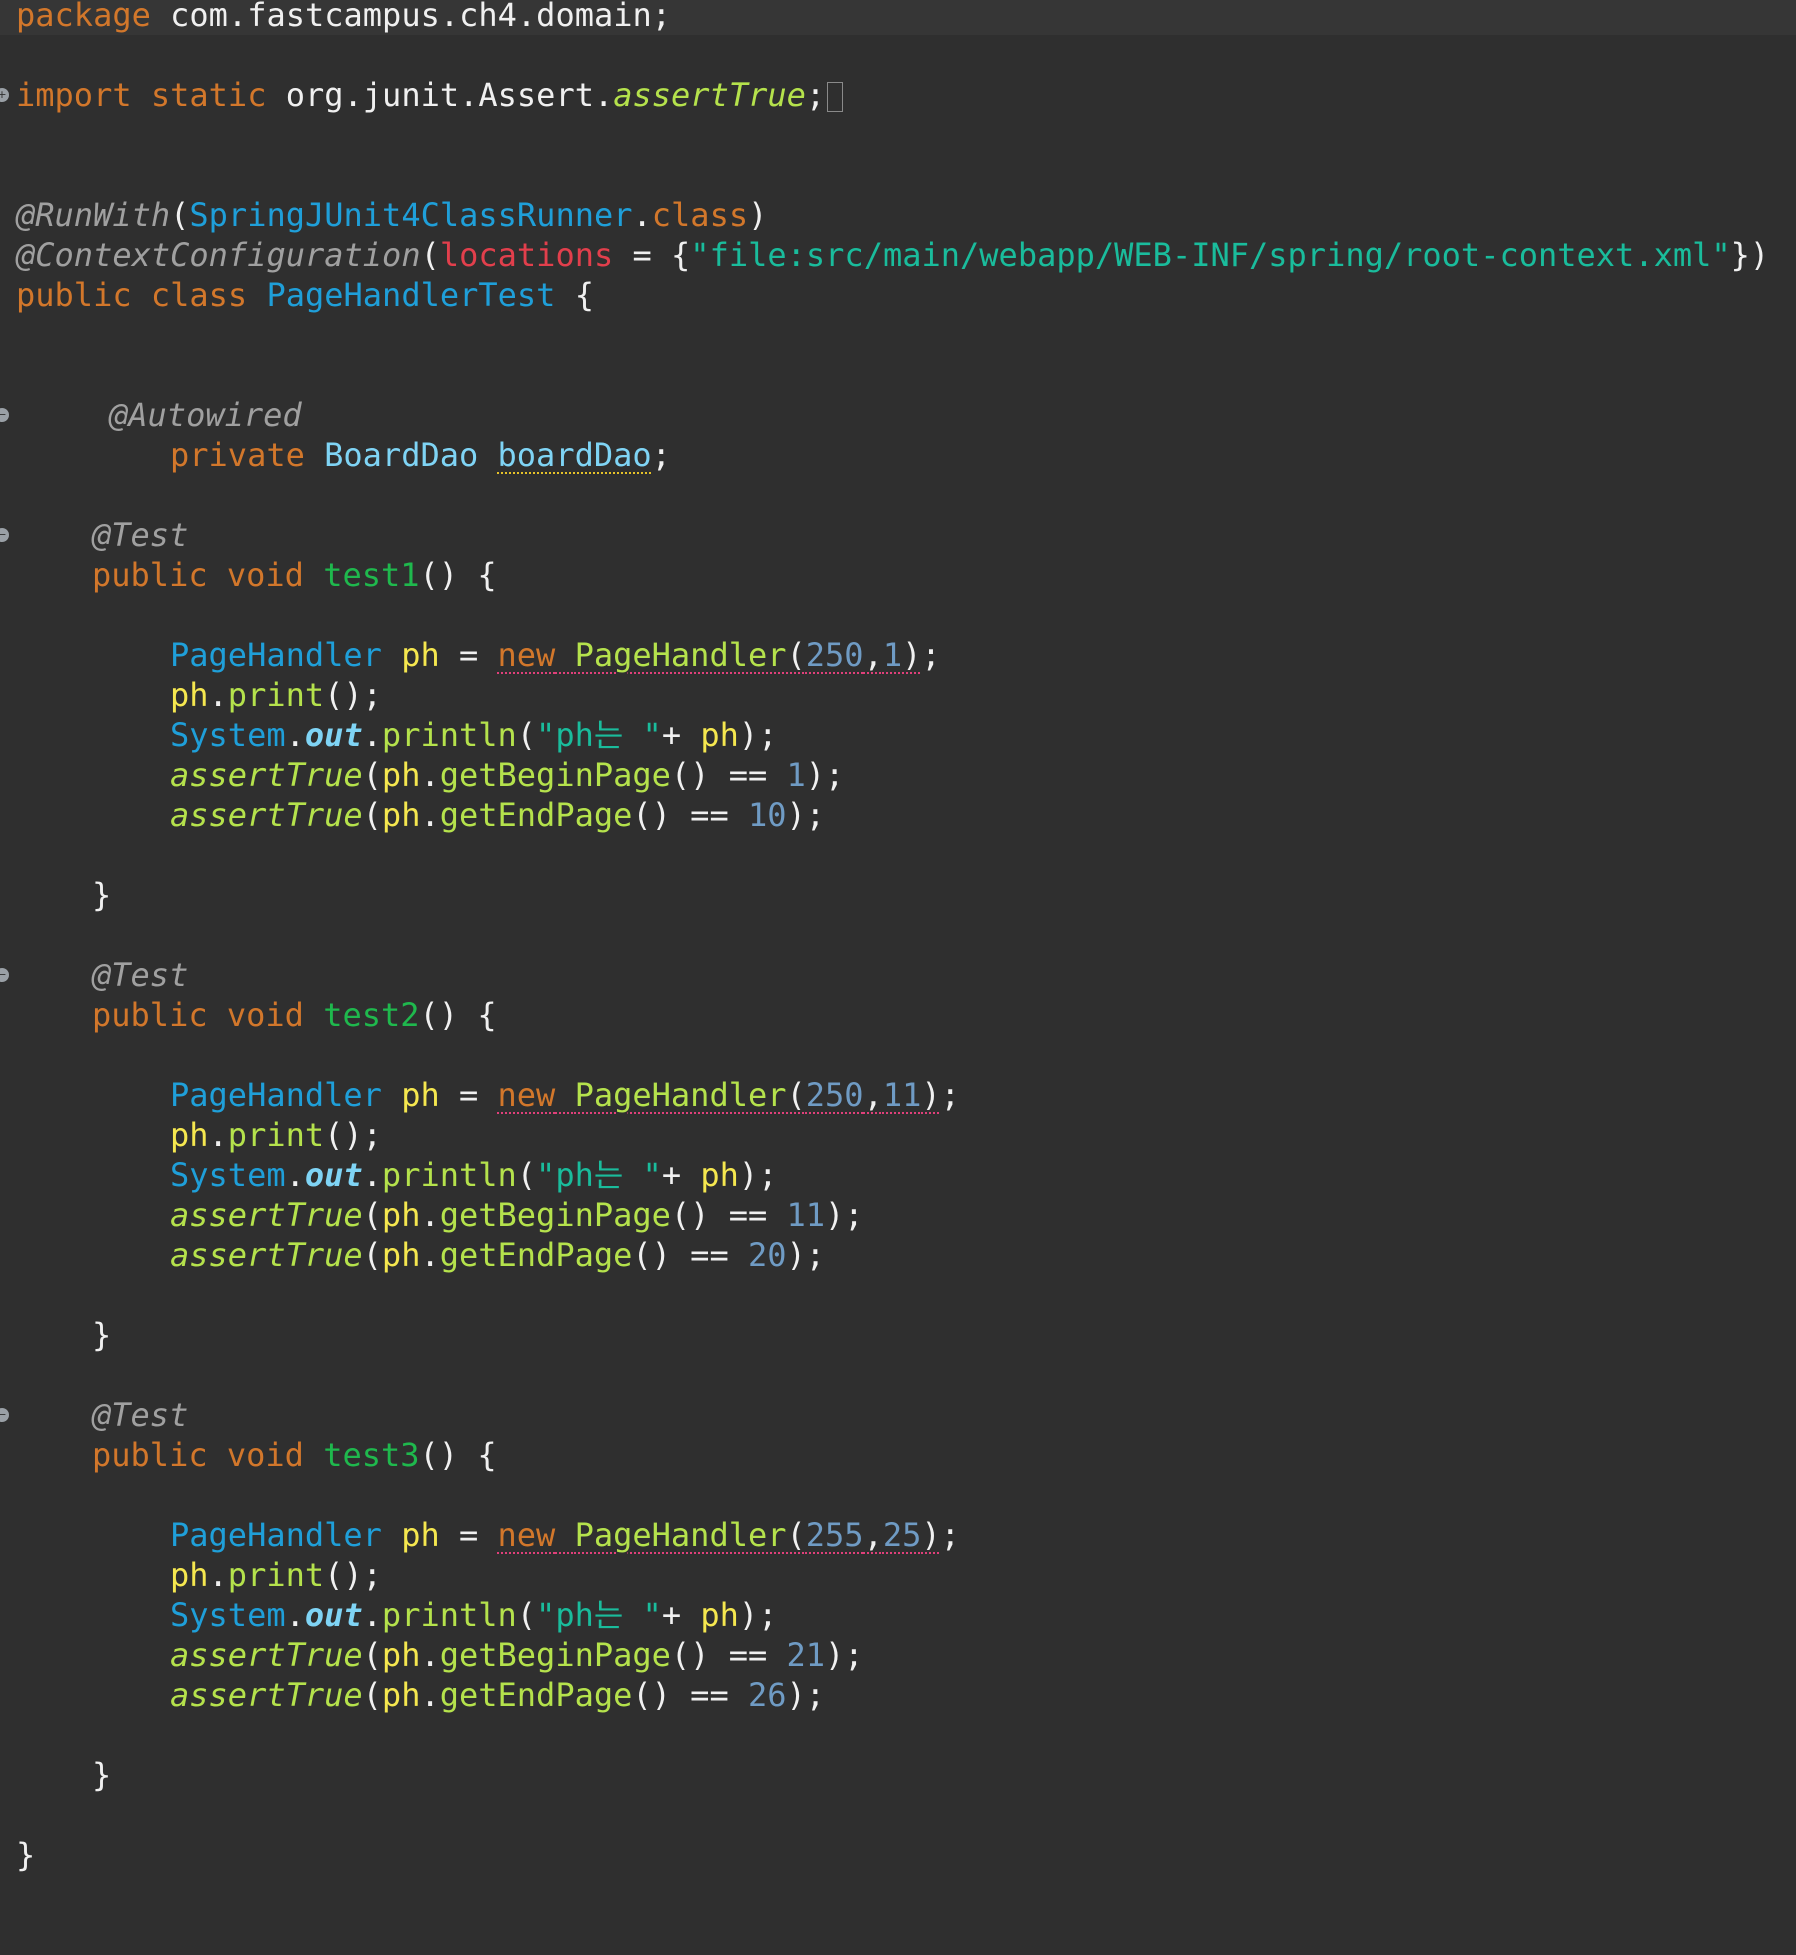  Describe the element at coordinates (411, 17) in the screenshot. I see `package-name: com.fastcampus.ch4.domain` at that location.